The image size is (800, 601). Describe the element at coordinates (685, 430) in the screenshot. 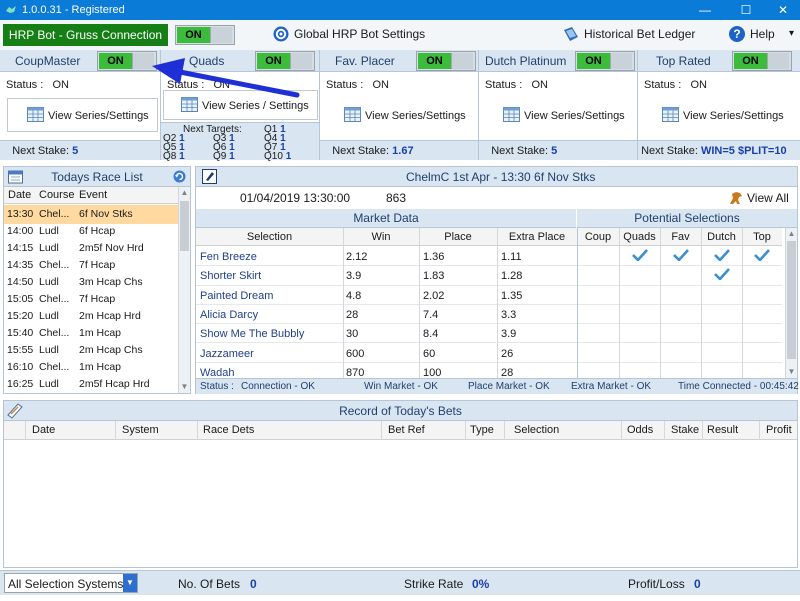

I see `col-stake: Stake` at that location.